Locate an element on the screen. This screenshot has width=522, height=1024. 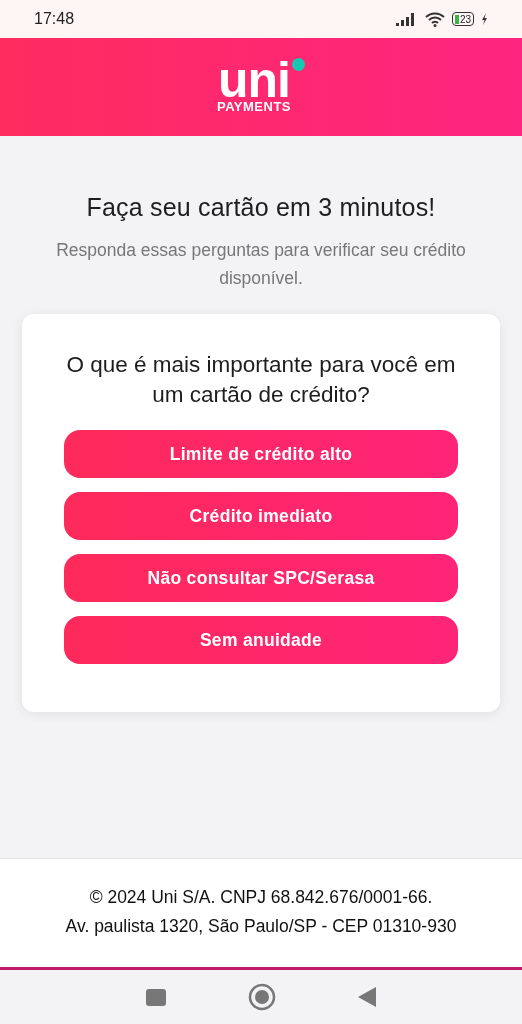
home-icon is located at coordinates (262, 997).